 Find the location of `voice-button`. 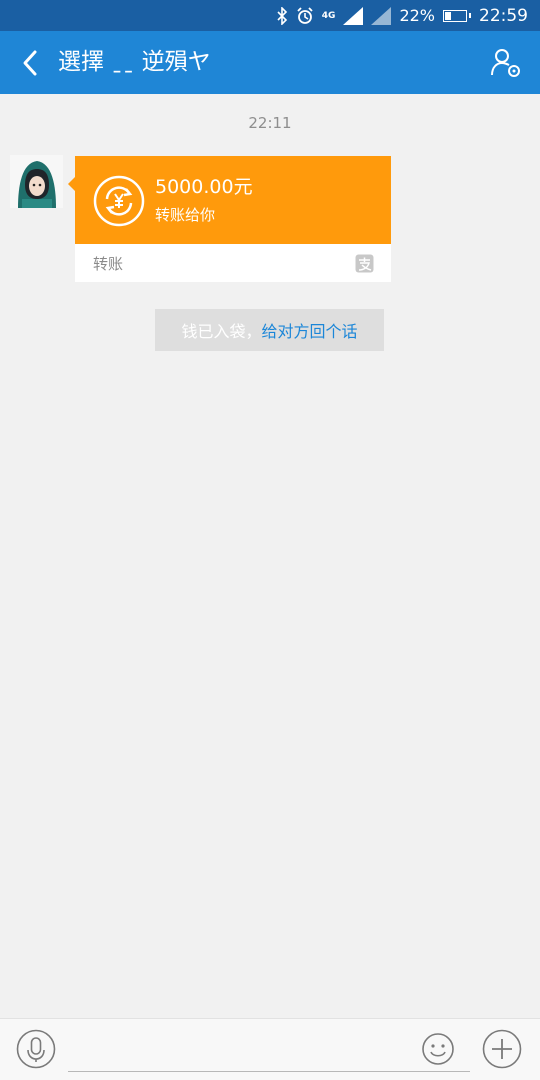

voice-button is located at coordinates (36, 1049).